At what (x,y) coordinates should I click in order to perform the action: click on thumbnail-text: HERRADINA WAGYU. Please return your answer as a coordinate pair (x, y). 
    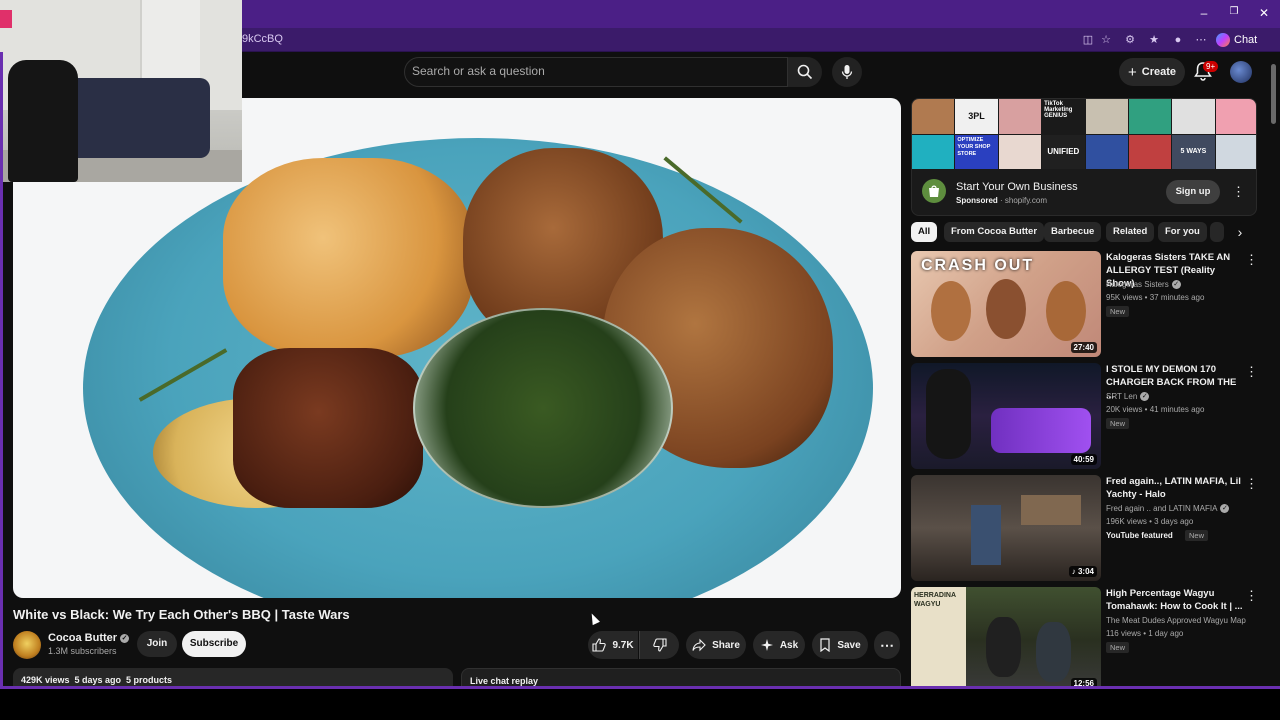
    Looking at the image, I should click on (938, 640).